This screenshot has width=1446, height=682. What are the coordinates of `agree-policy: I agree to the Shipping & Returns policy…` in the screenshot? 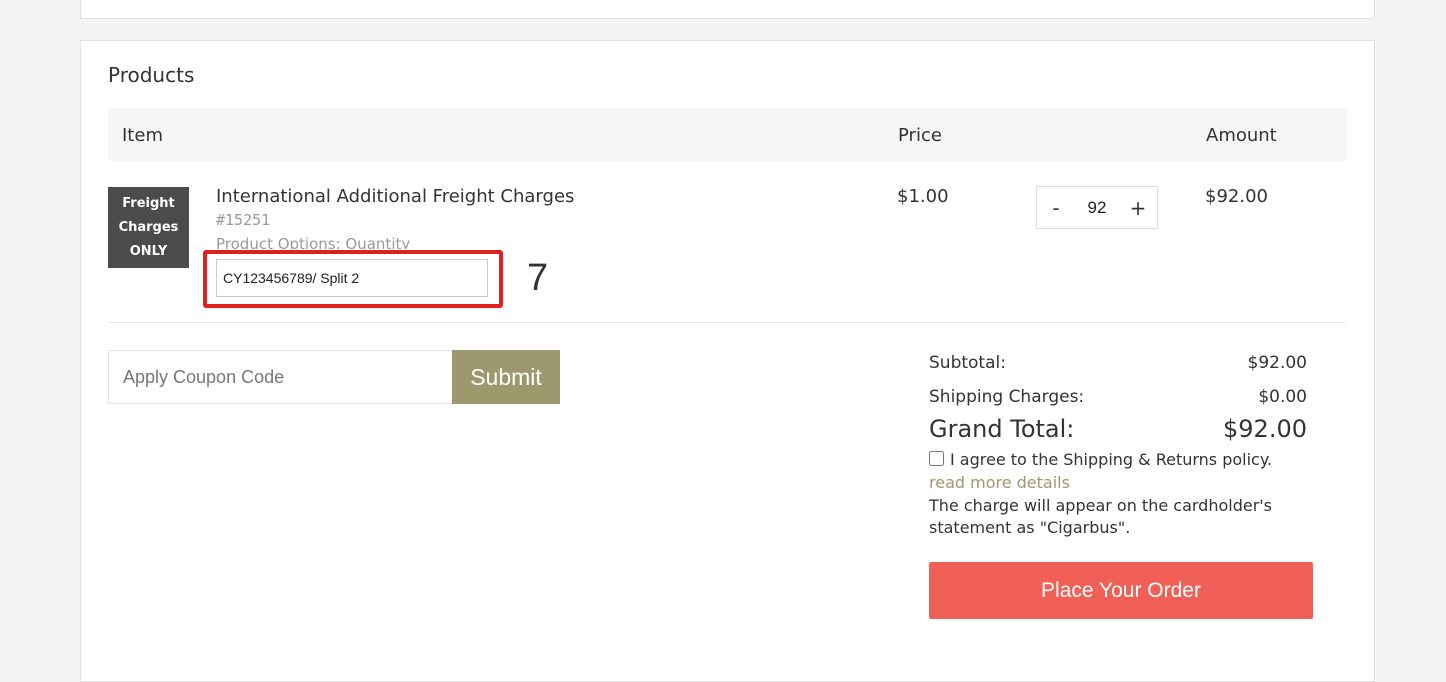 It's located at (1100, 459).